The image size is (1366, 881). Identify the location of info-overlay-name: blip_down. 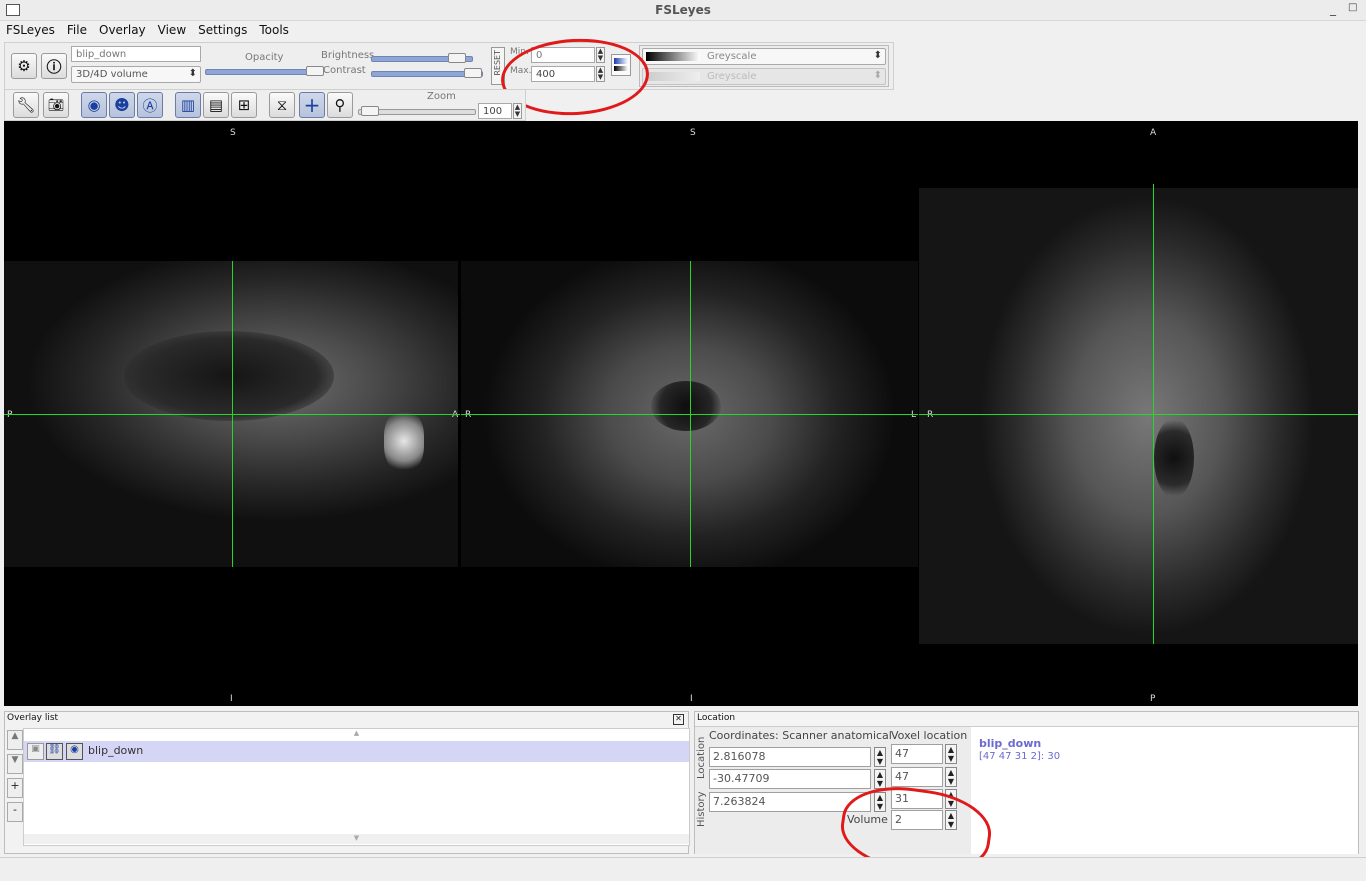
(1010, 743).